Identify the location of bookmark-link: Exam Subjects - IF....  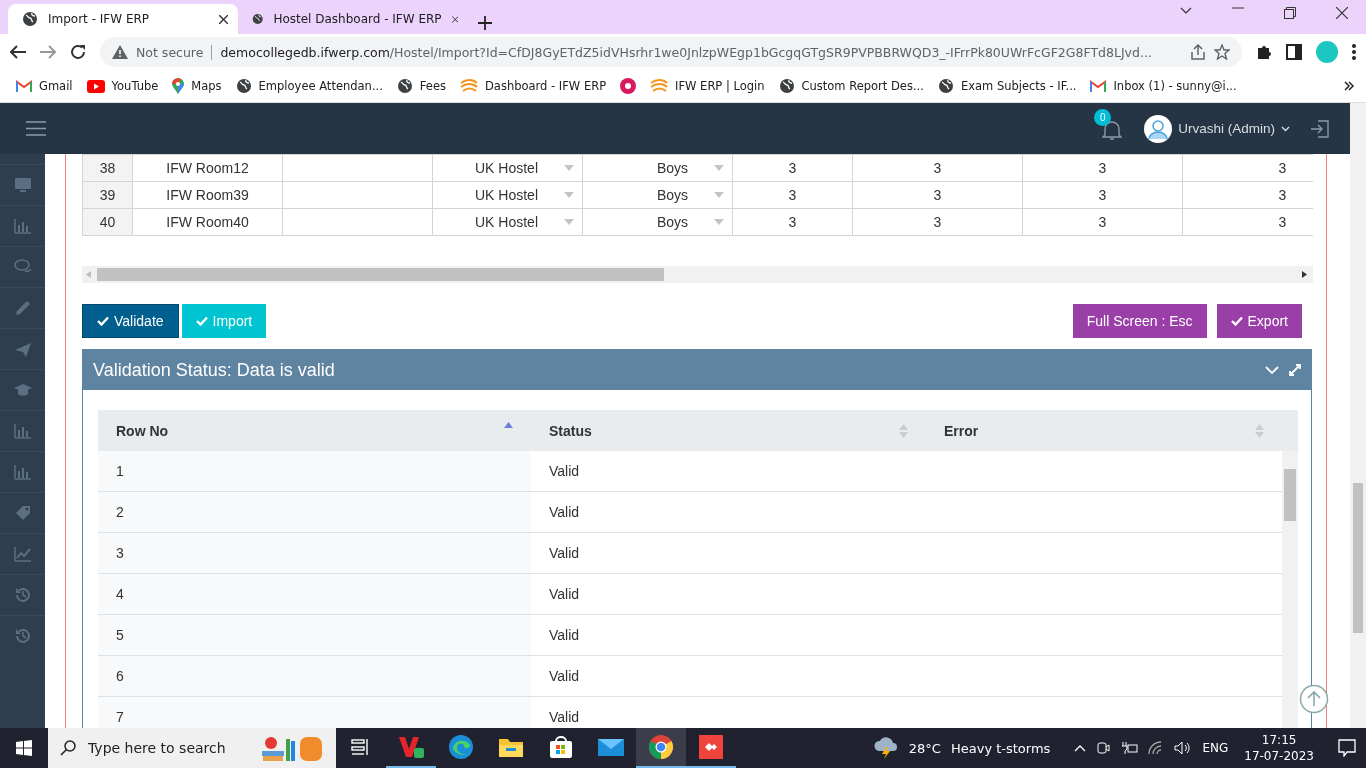
(1018, 86).